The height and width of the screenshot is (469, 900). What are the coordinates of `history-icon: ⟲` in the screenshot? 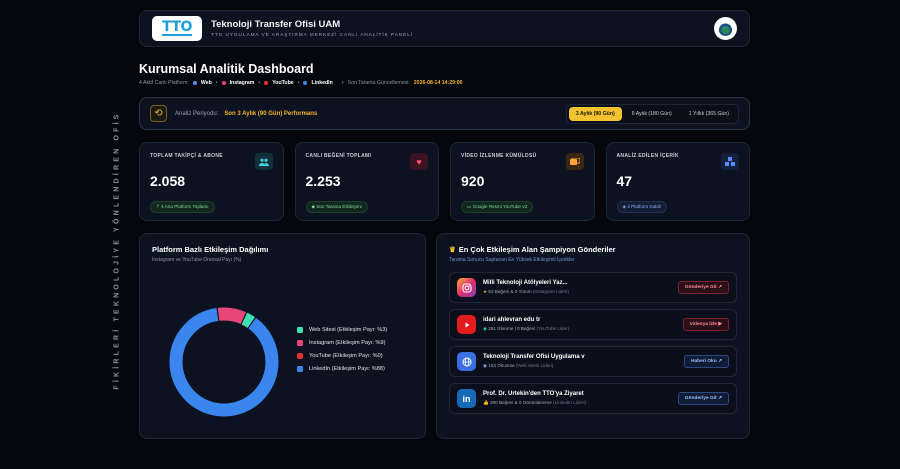 It's located at (158, 113).